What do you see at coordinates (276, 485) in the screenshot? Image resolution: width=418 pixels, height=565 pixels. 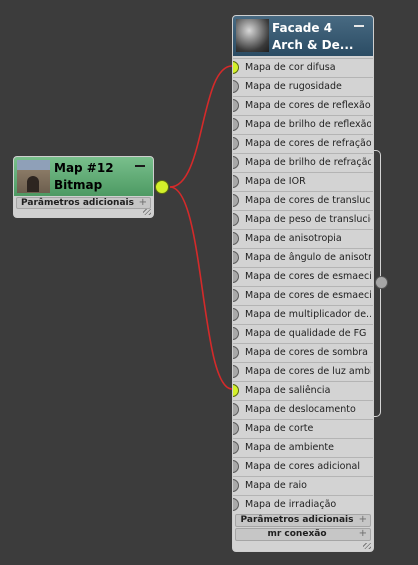 I see `port-label: Mapa de raio` at bounding box center [276, 485].